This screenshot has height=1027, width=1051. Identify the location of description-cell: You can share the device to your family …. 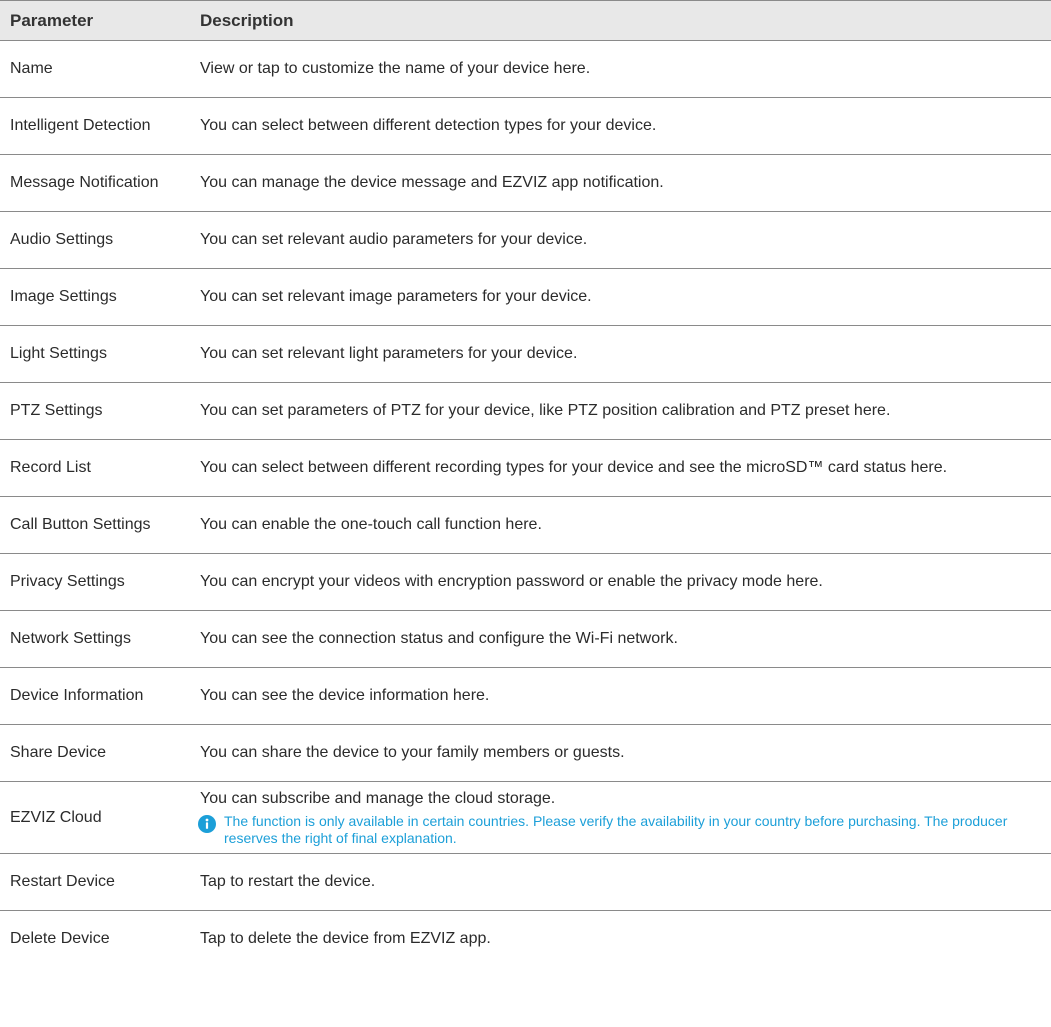
(412, 752).